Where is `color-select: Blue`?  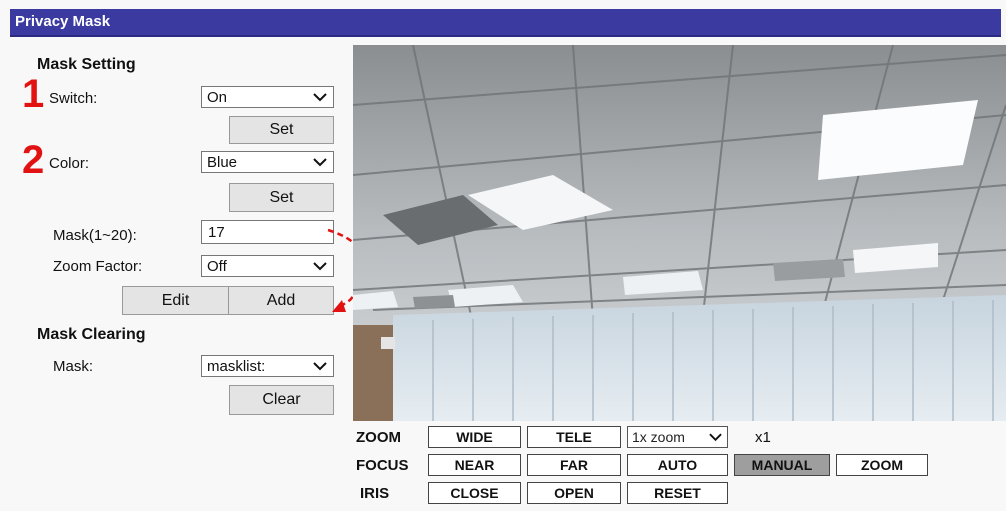
color-select: Blue is located at coordinates (267, 162).